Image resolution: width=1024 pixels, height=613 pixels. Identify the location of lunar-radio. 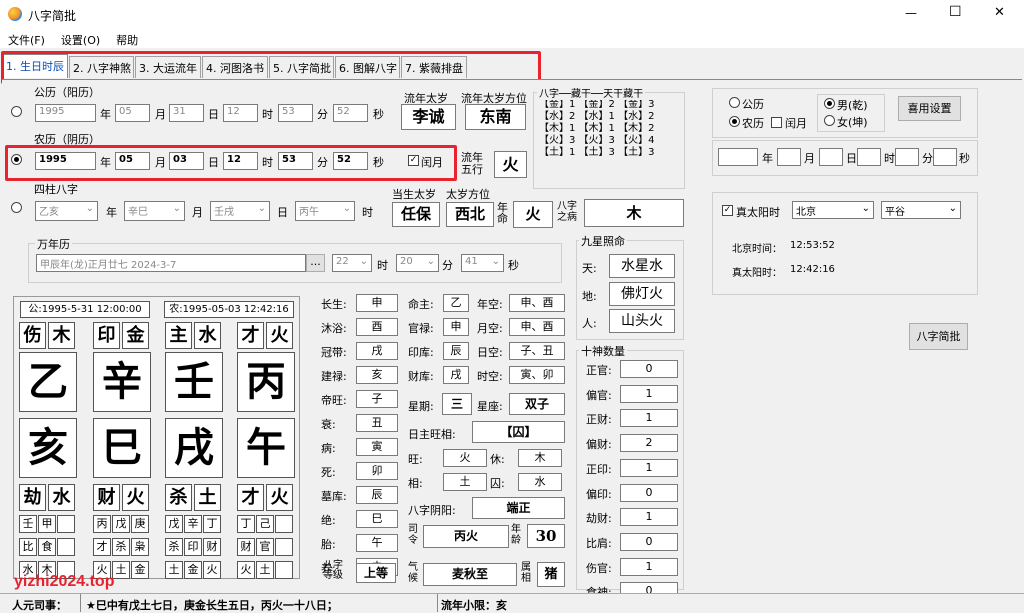
(16, 159).